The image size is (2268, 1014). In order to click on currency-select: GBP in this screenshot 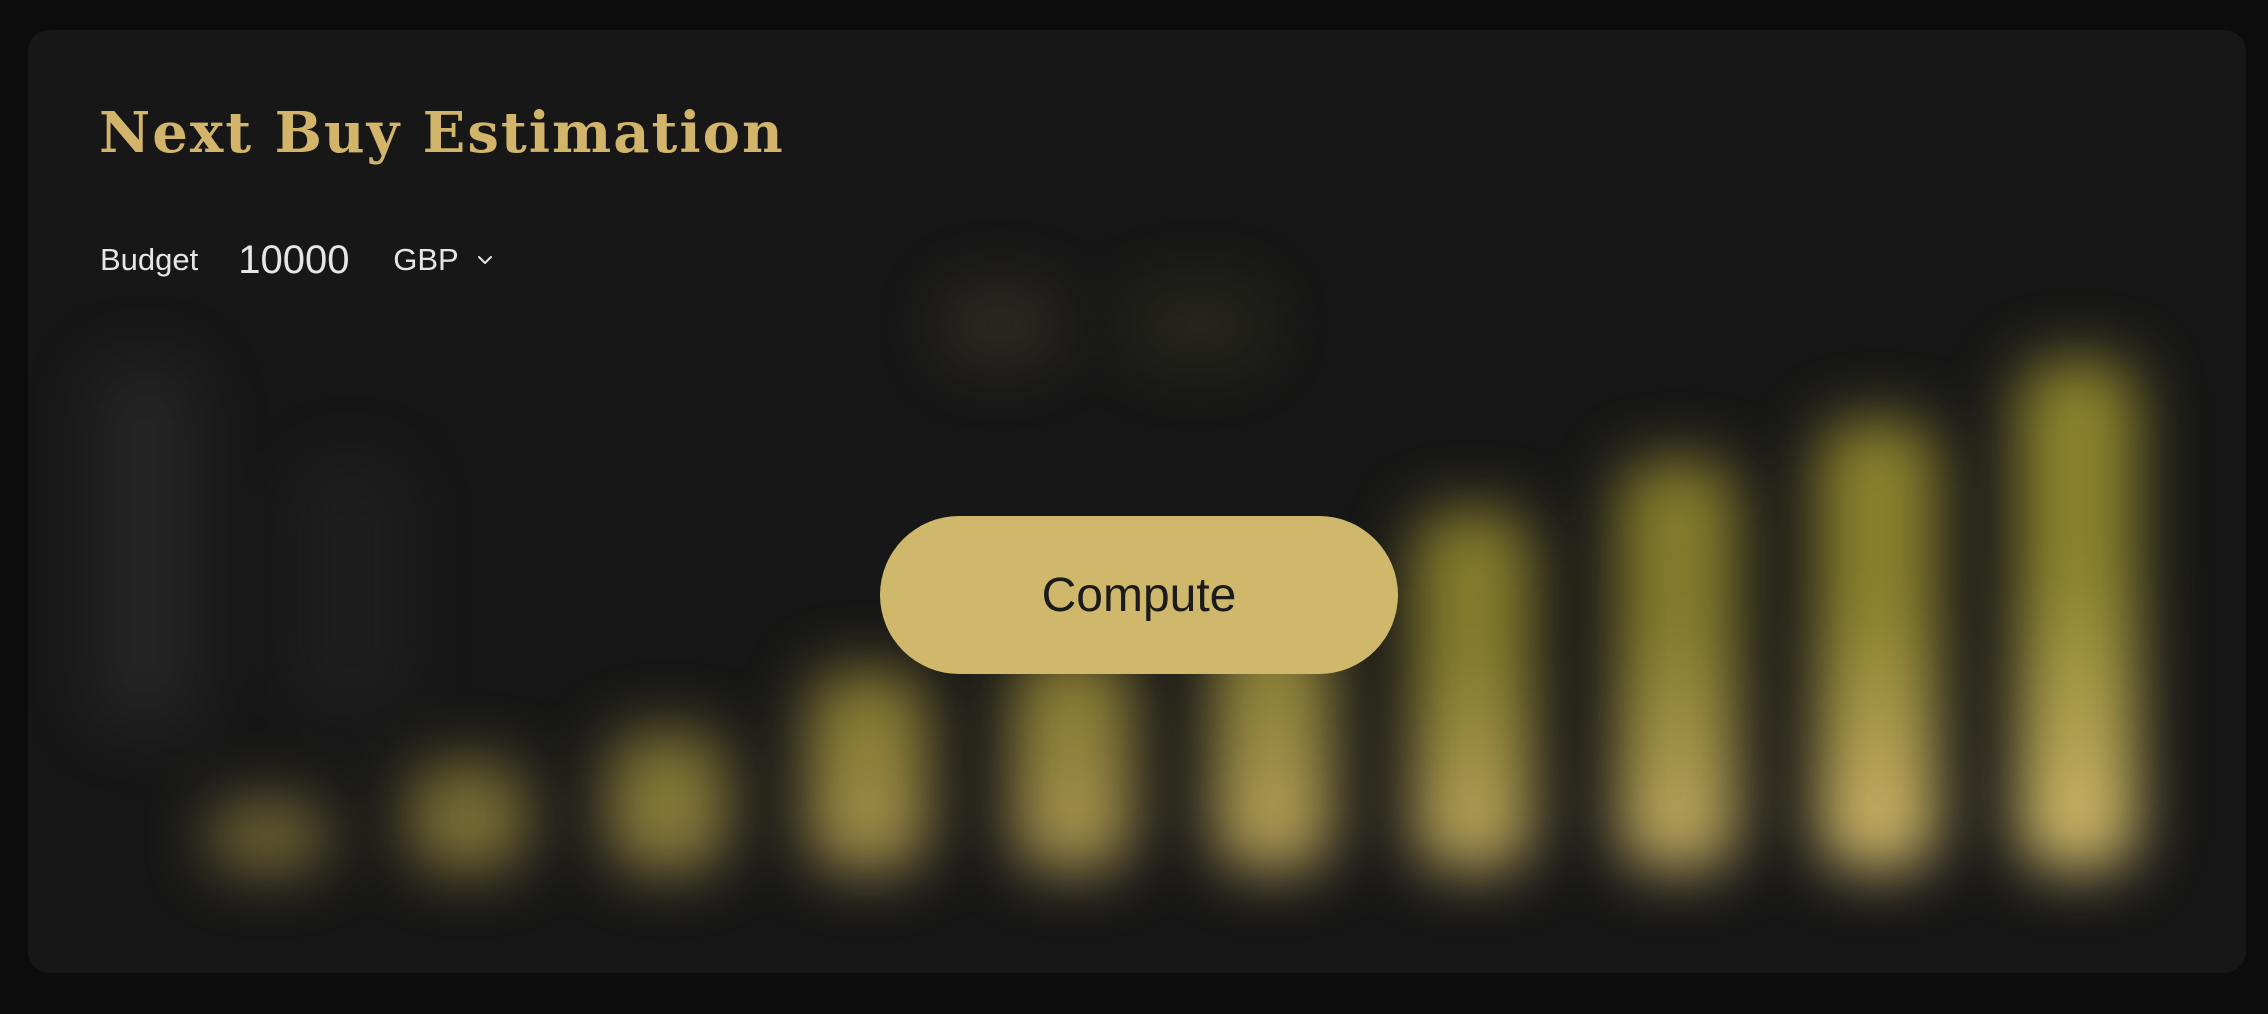, I will do `click(443, 260)`.